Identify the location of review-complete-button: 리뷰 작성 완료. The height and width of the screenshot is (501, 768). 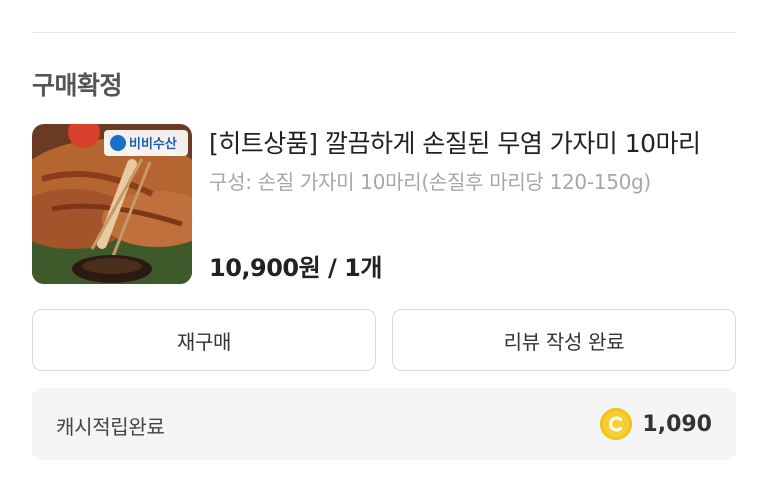
(564, 340).